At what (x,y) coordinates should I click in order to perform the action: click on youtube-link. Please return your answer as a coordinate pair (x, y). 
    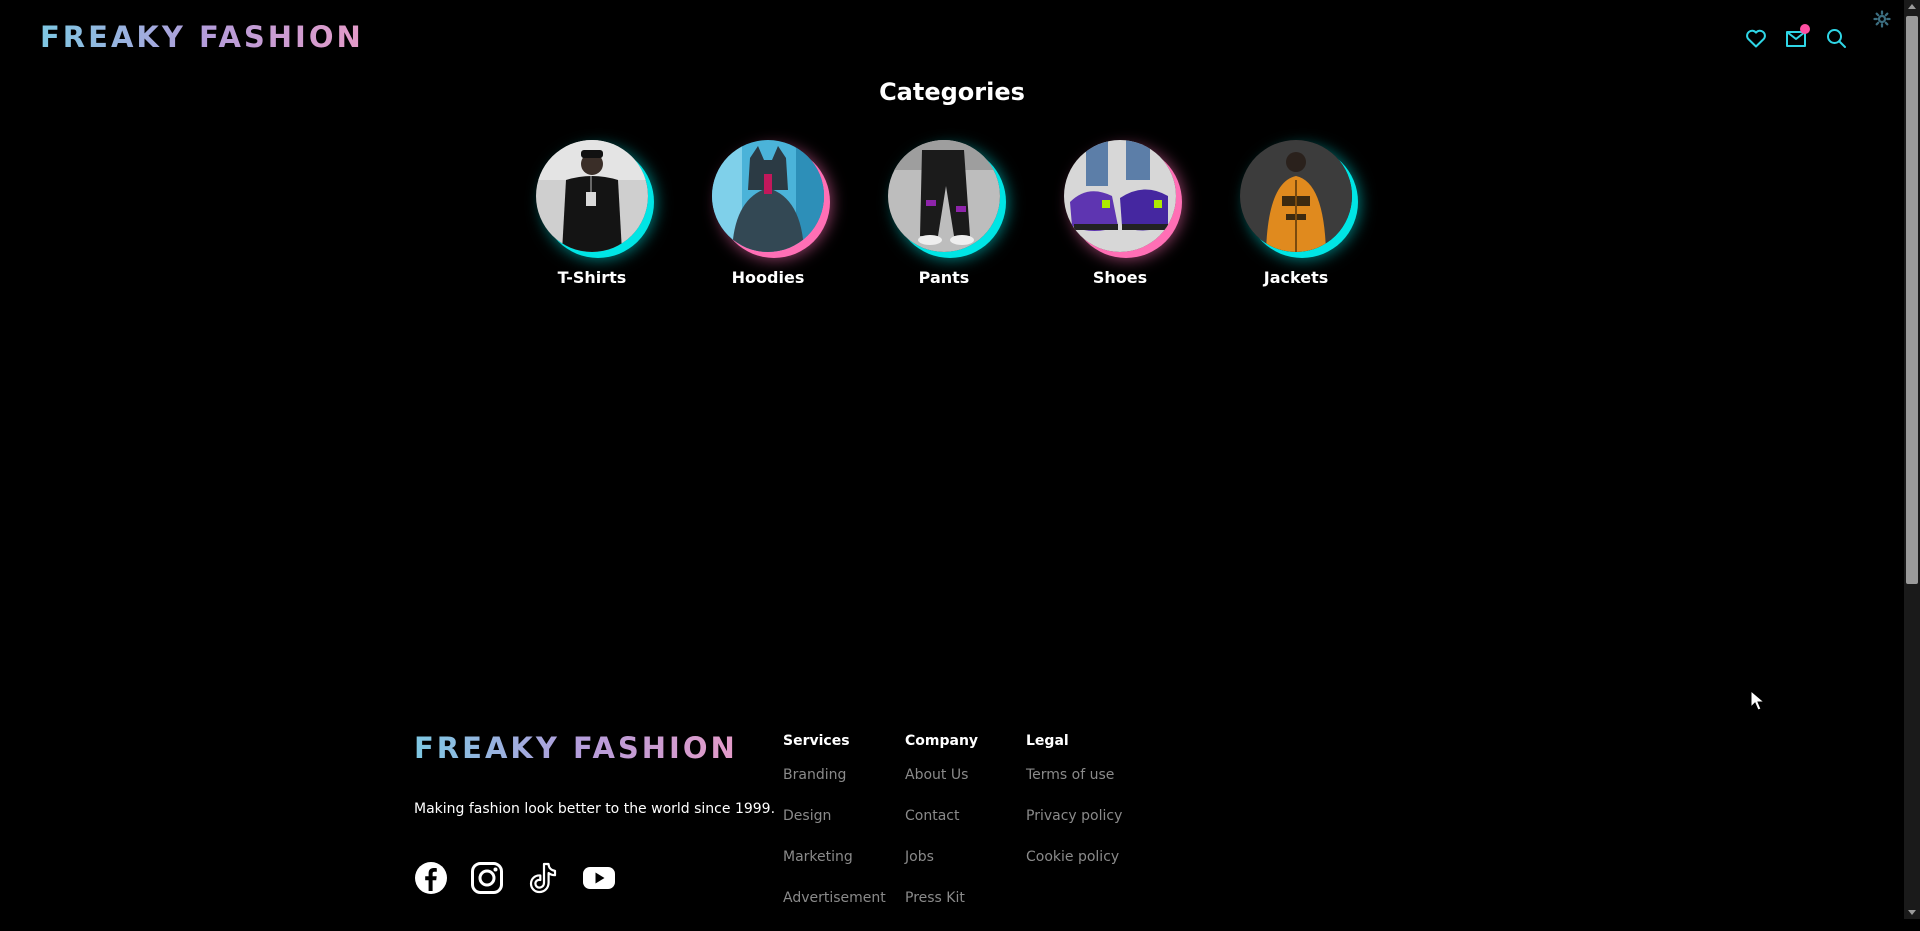
    Looking at the image, I should click on (599, 878).